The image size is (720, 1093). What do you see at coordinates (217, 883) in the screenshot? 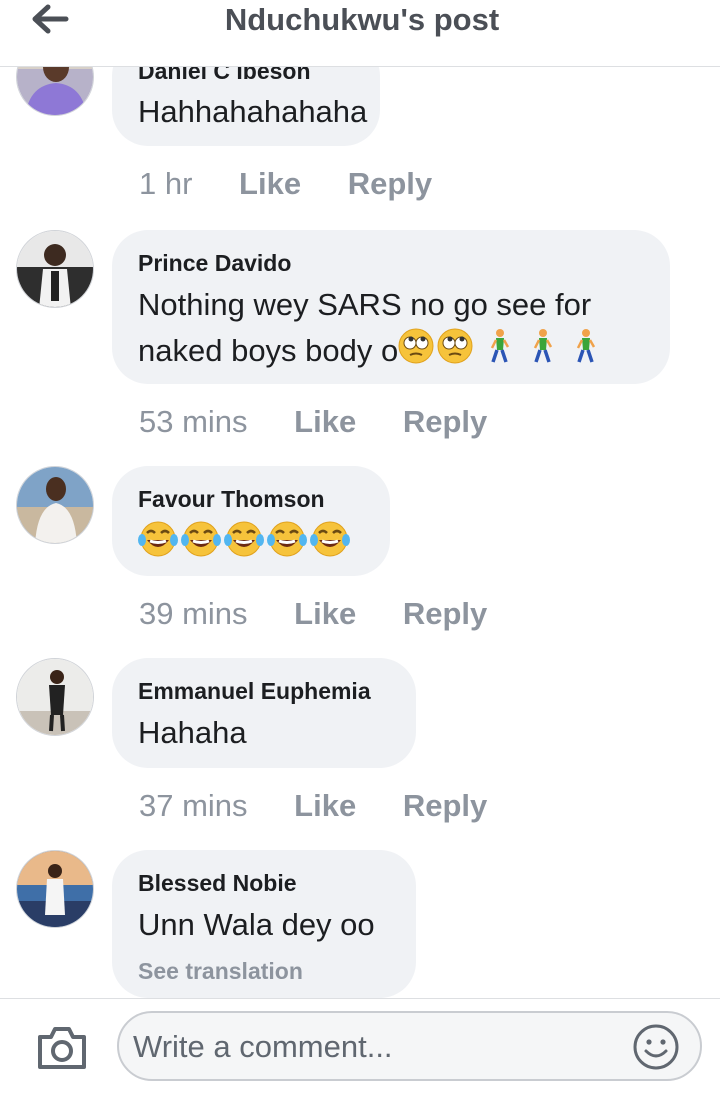
I see `comment-author: Blessed Nobie` at bounding box center [217, 883].